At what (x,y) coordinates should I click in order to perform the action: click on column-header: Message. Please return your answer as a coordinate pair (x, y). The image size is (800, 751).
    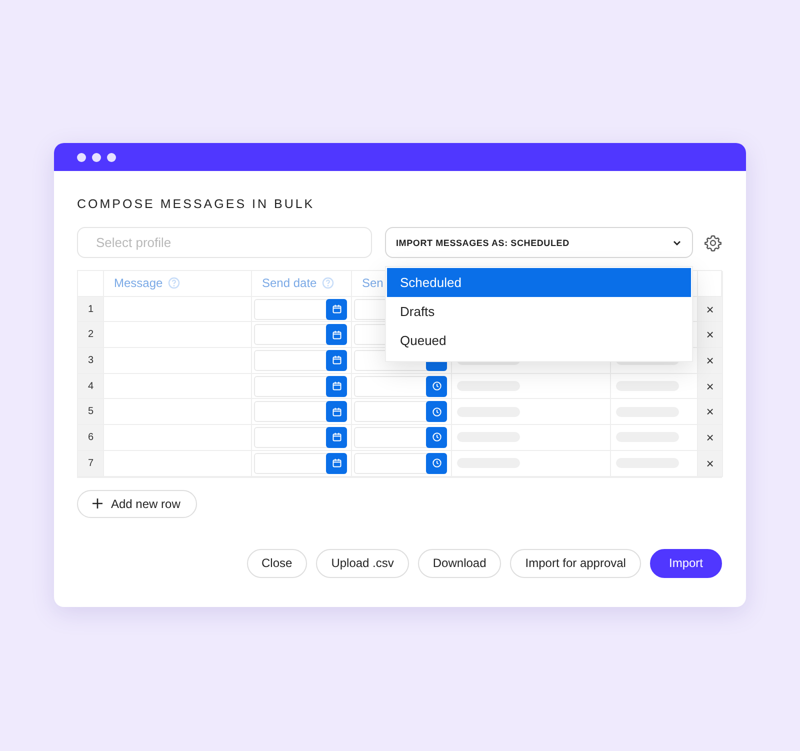
    Looking at the image, I should click on (138, 283).